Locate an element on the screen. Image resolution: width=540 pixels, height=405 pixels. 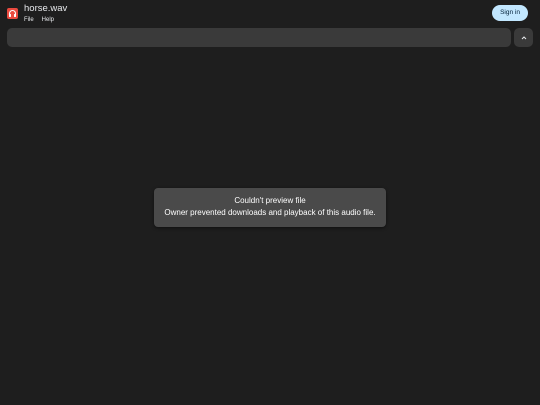
audio-file-icon is located at coordinates (12, 13).